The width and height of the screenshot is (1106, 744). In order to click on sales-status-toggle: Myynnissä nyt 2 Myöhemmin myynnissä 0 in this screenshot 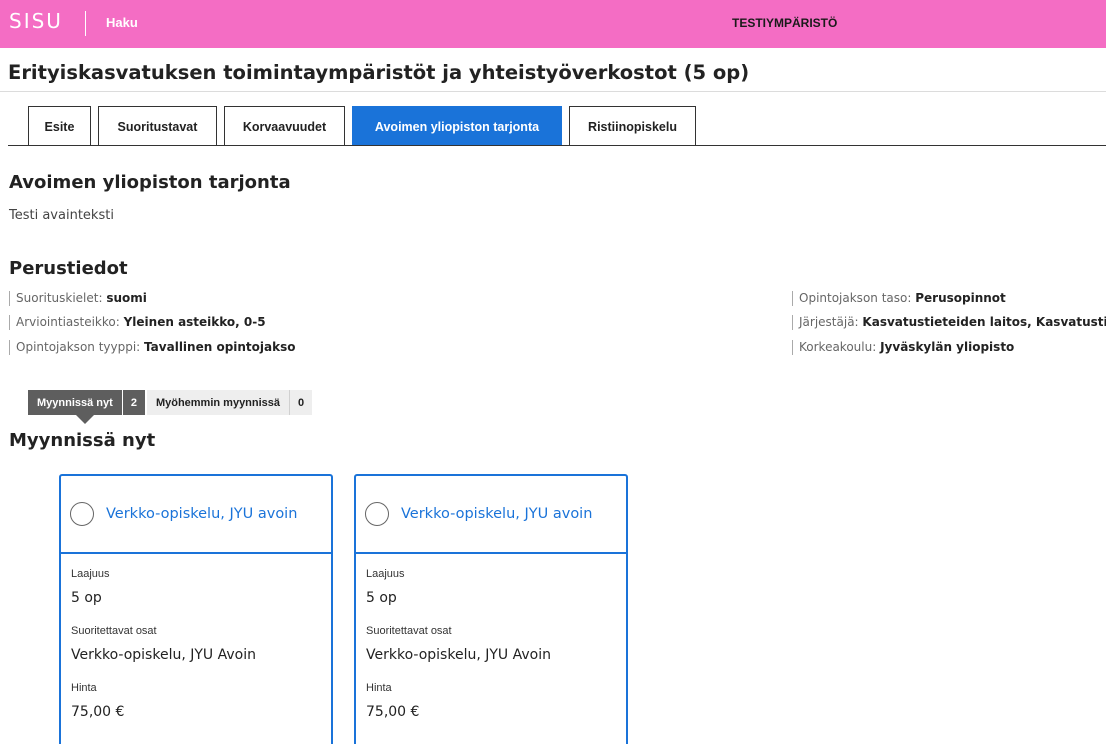, I will do `click(170, 407)`.